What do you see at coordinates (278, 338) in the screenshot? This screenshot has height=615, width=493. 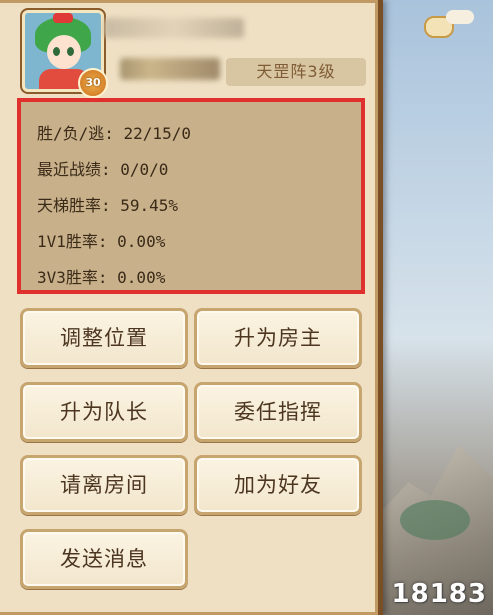 I see `promote-owner-button: 升为房主` at bounding box center [278, 338].